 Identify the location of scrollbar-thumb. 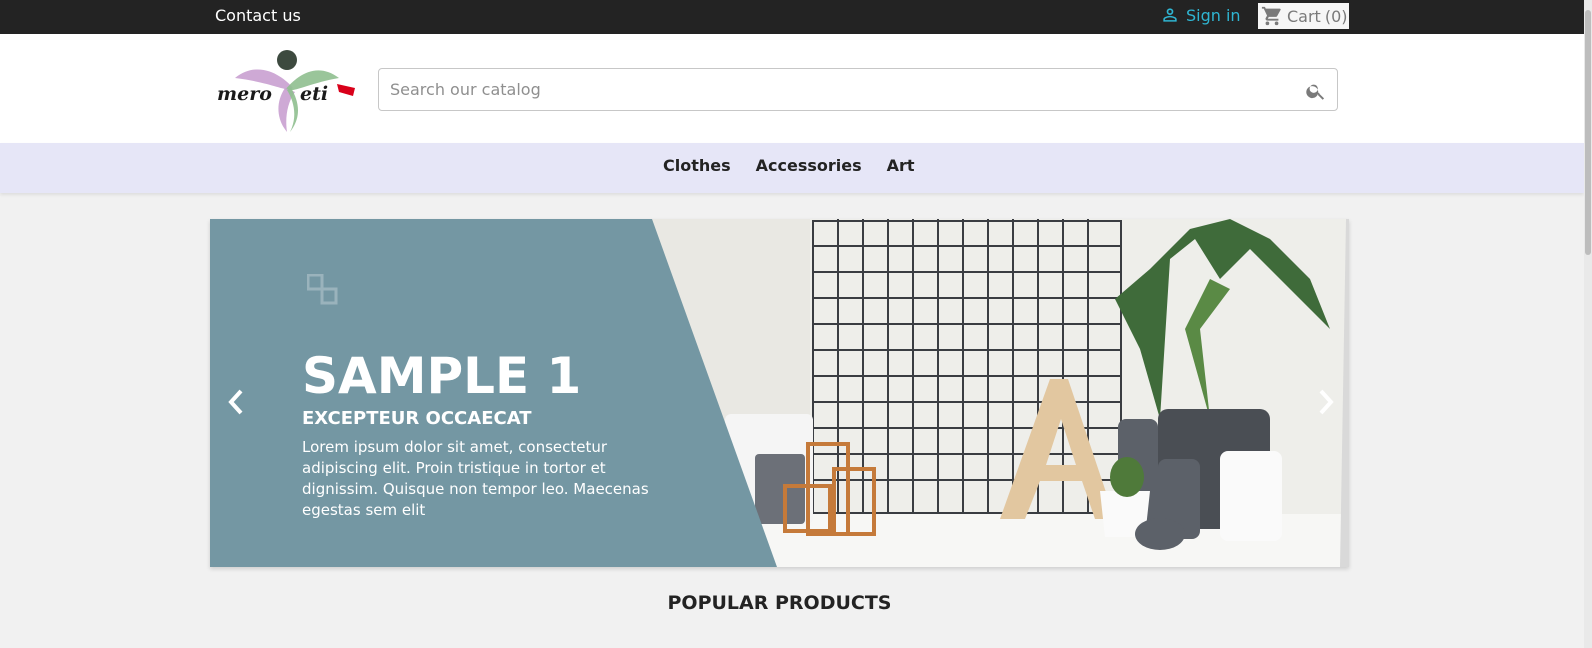
(1588, 132).